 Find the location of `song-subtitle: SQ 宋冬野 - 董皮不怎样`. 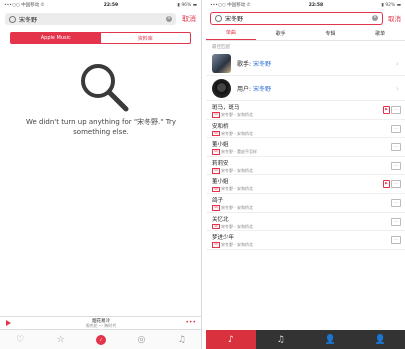

song-subtitle: SQ 宋冬野 - 董皮不怎样 is located at coordinates (305, 152).